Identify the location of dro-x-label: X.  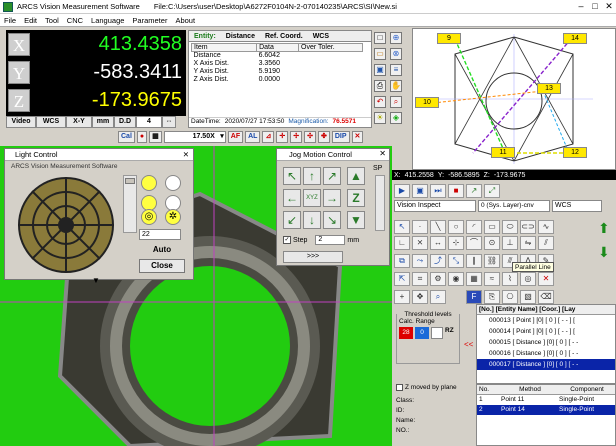
(19, 44).